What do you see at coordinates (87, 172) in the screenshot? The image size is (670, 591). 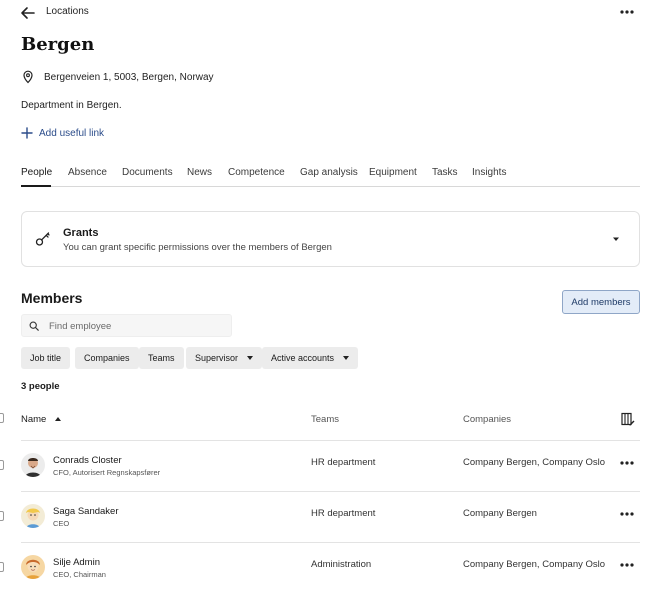 I see `tab-absence: Absence` at bounding box center [87, 172].